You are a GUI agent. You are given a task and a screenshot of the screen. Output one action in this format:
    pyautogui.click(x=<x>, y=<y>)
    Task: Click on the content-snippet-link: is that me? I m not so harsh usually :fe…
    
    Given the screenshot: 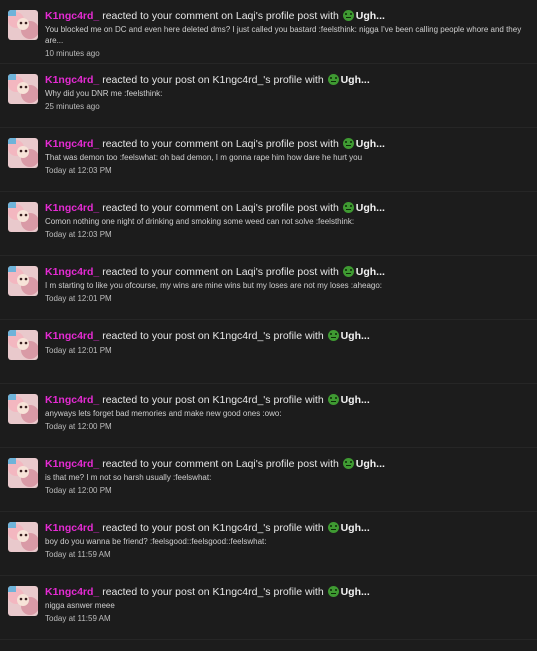 What is the action you would take?
    pyautogui.click(x=287, y=477)
    